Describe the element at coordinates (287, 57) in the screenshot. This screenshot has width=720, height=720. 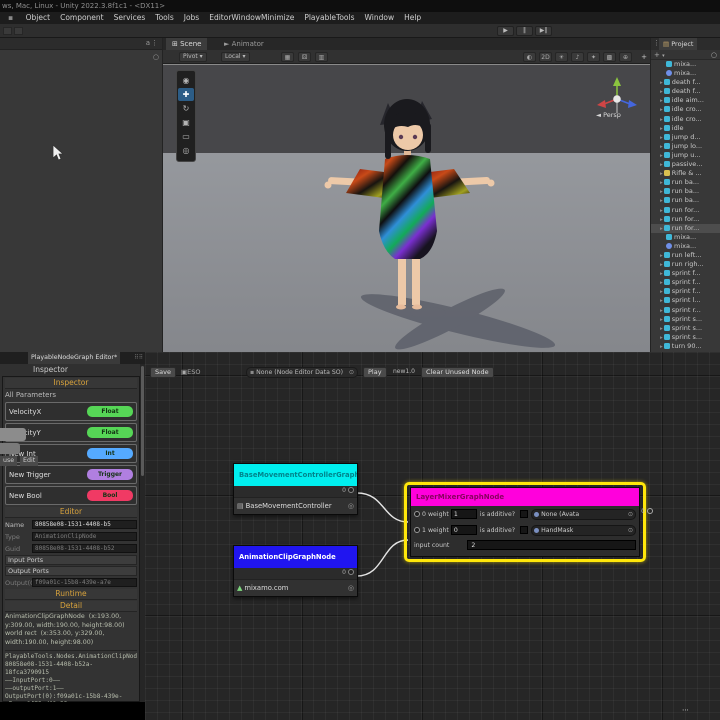
I see `snap-icon-0: ▦` at that location.